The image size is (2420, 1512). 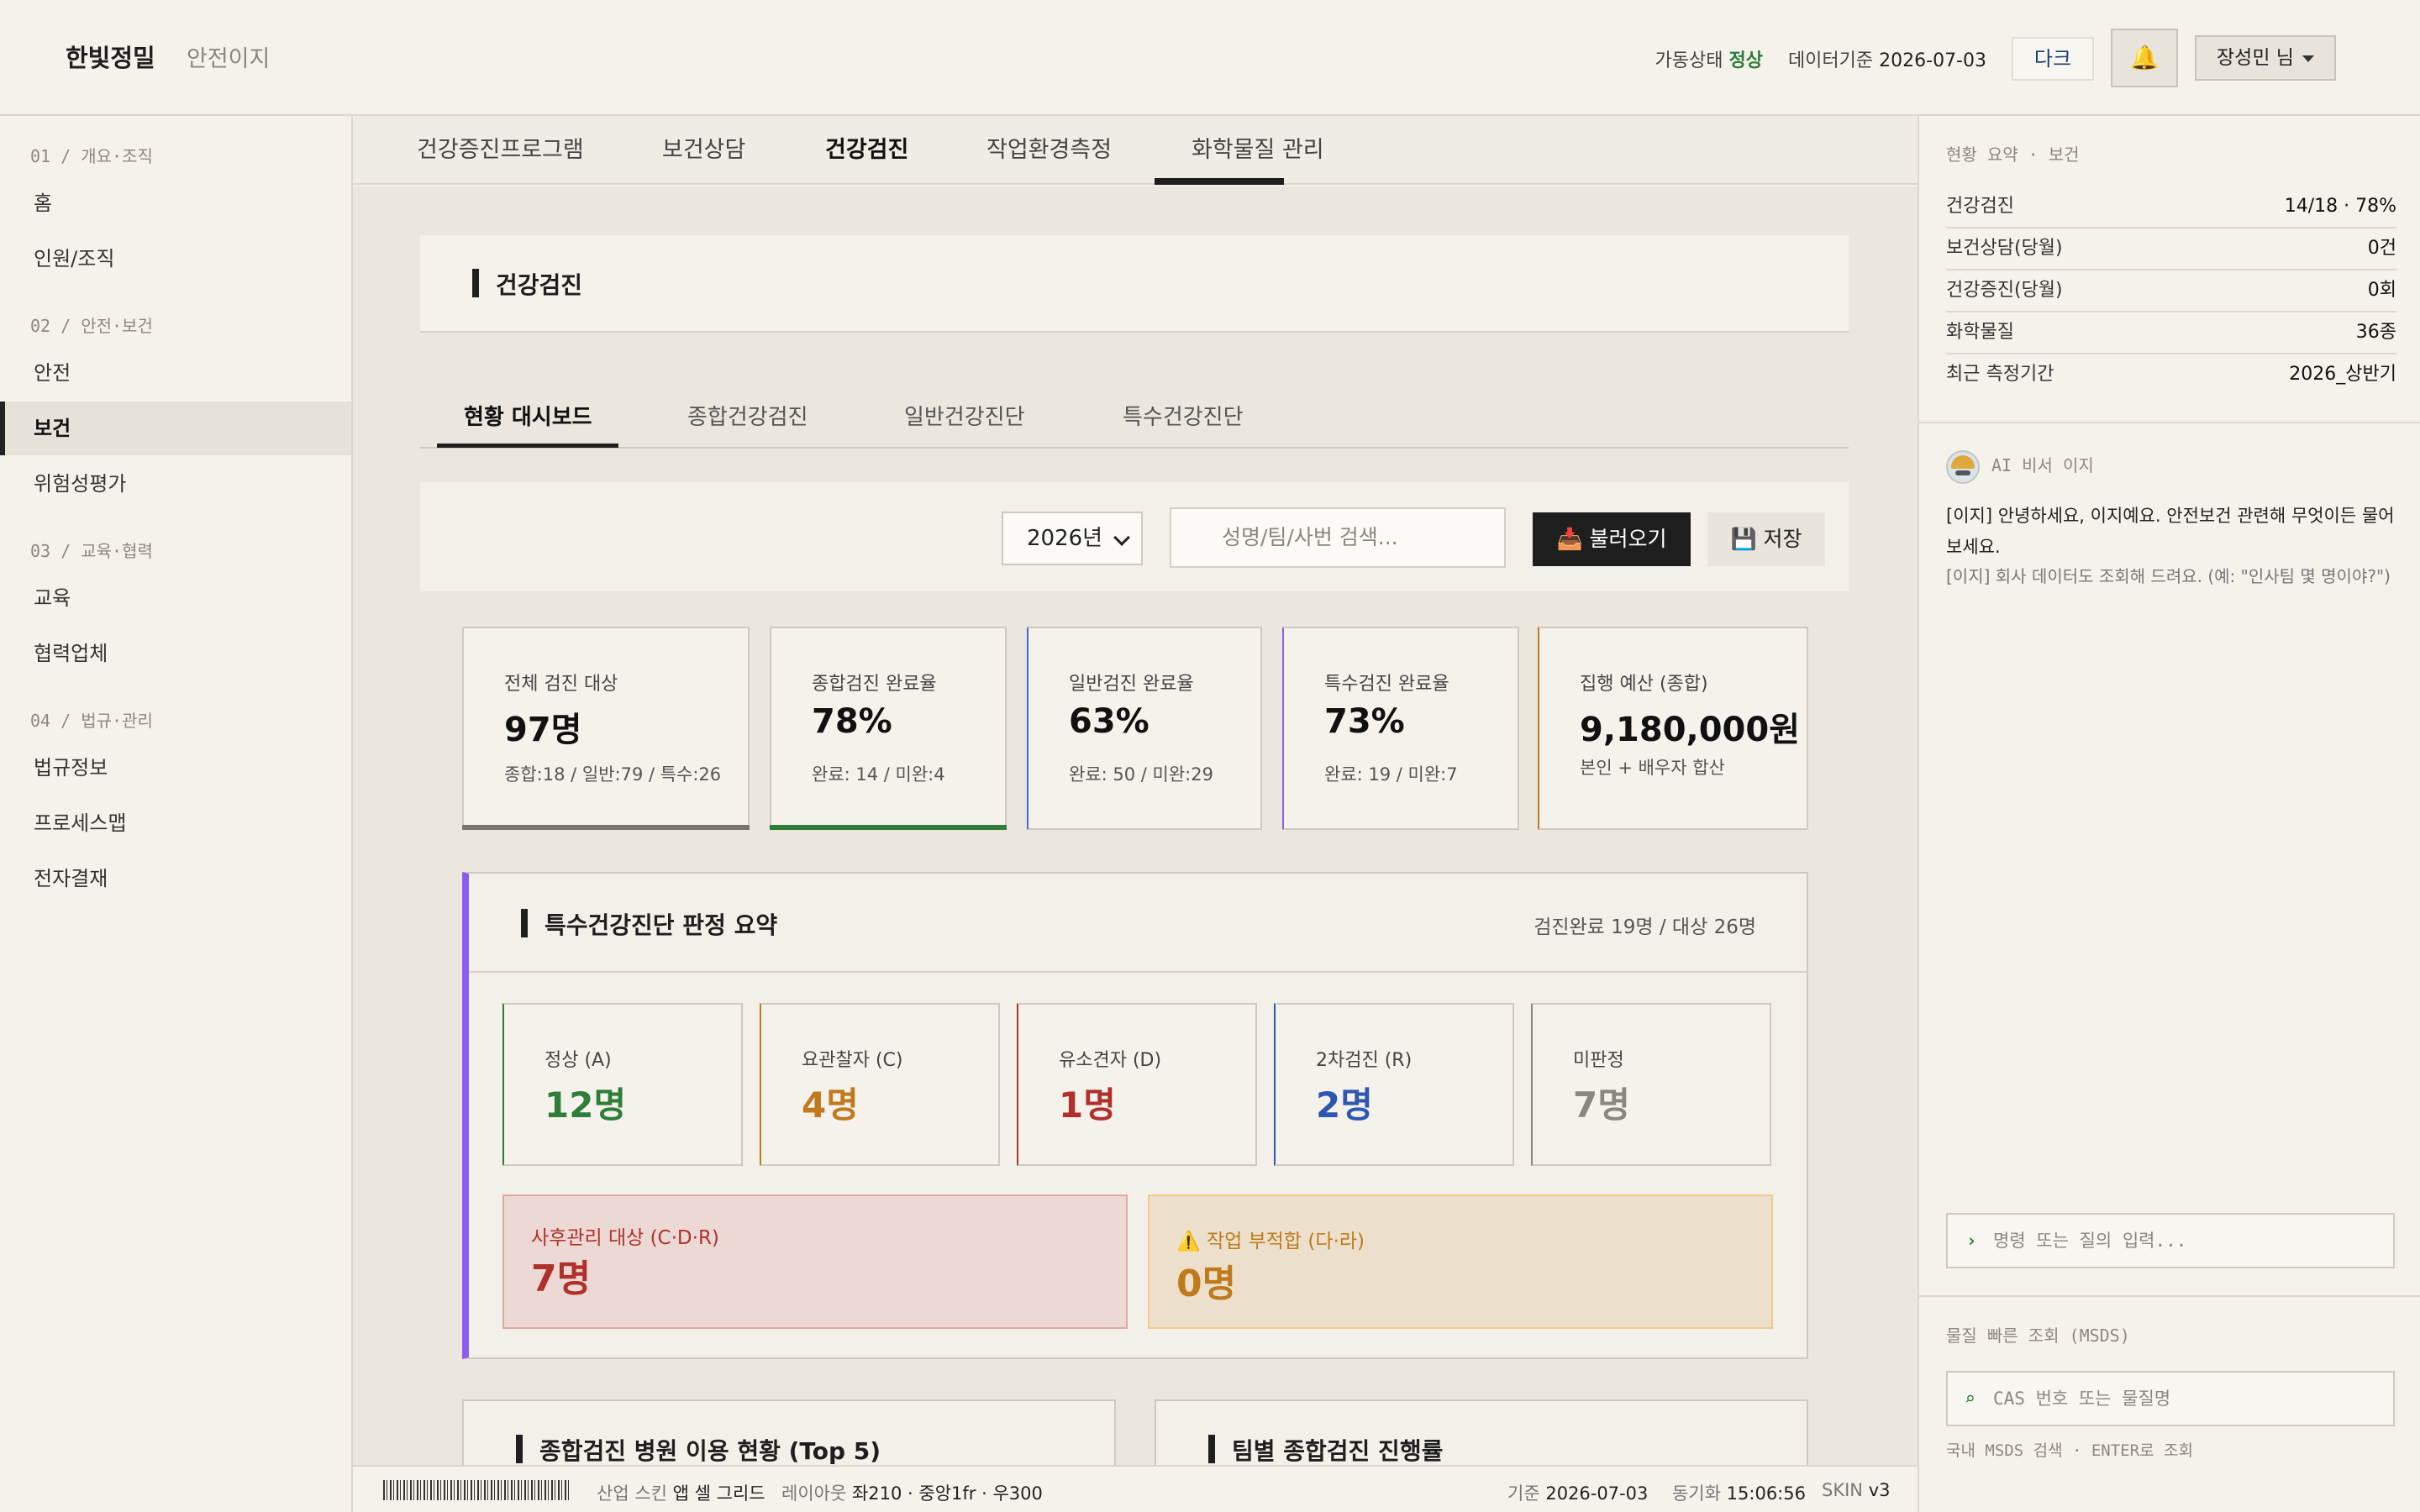 I want to click on operation-status: 가동상태 정상, so click(x=1709, y=58).